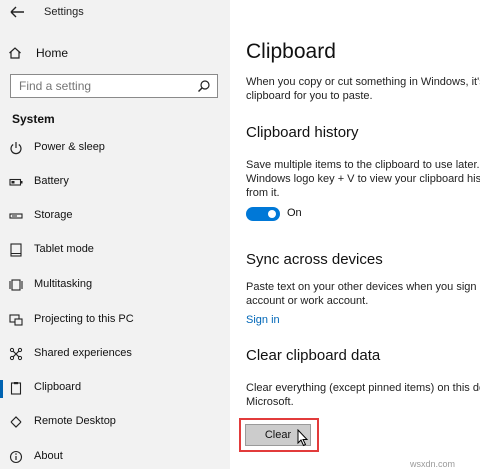 Image resolution: width=480 pixels, height=469 pixels. I want to click on sync-desc-line-2: account or work account., so click(307, 301).